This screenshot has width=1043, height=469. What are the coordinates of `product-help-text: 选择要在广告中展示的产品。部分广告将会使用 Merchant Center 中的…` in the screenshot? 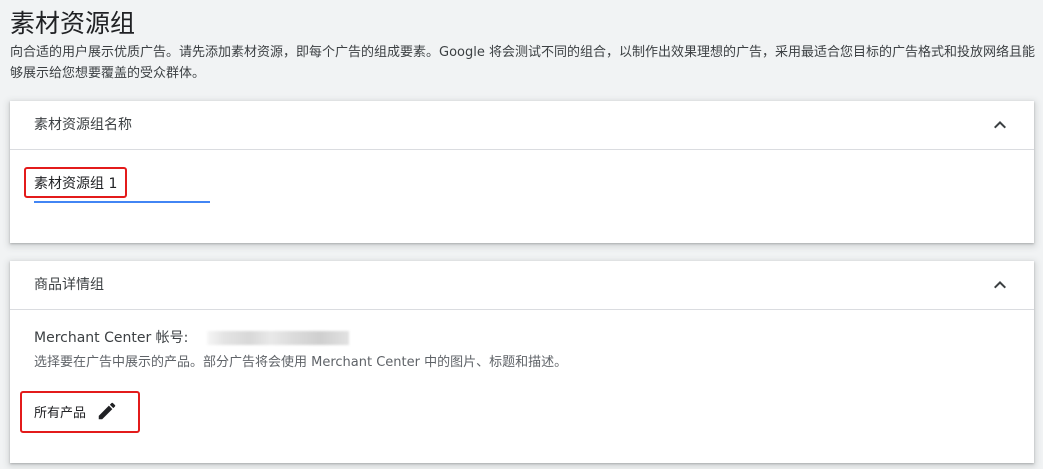 It's located at (301, 362).